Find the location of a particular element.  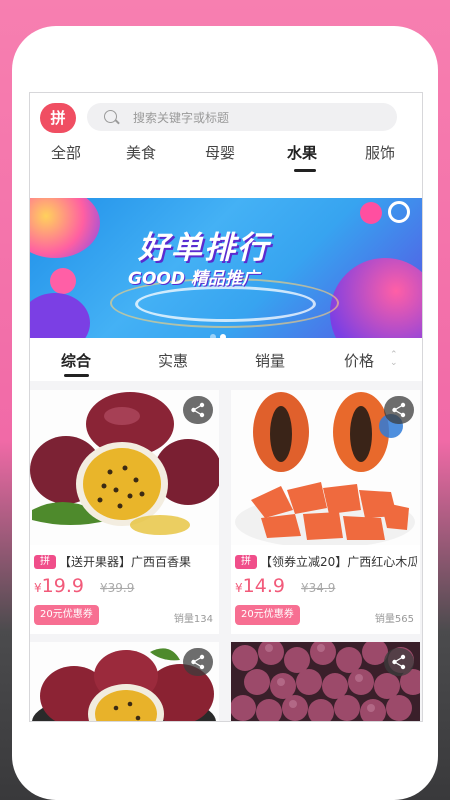

search-icon is located at coordinates (110, 116).